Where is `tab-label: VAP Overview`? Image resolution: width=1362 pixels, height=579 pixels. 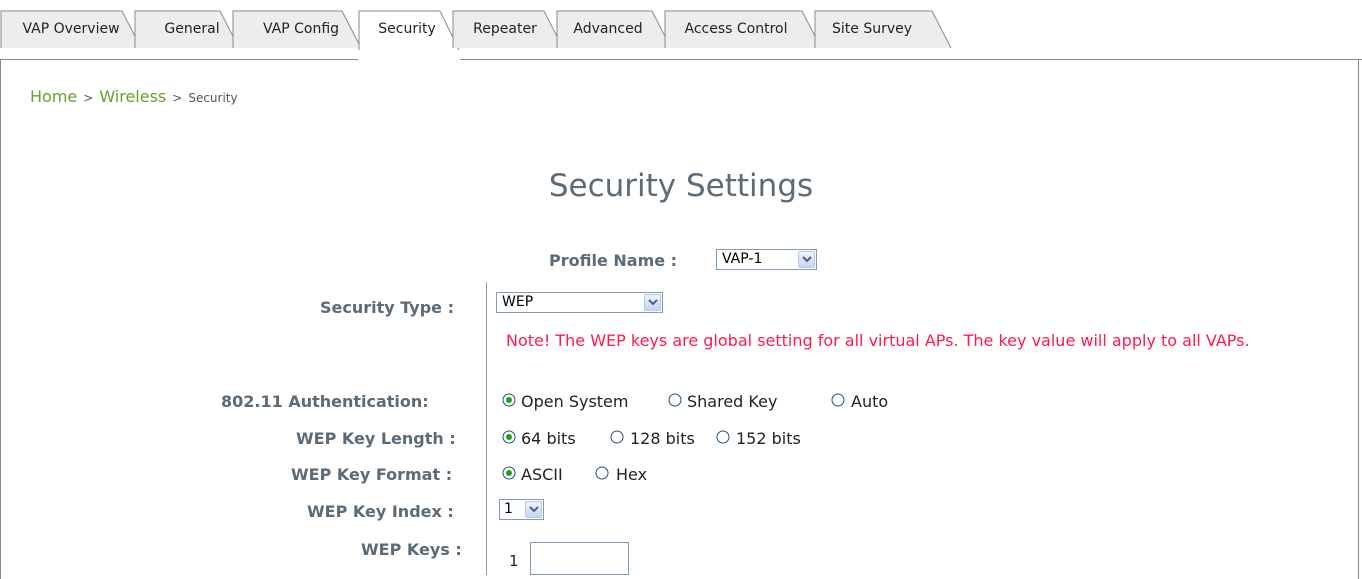 tab-label: VAP Overview is located at coordinates (71, 29).